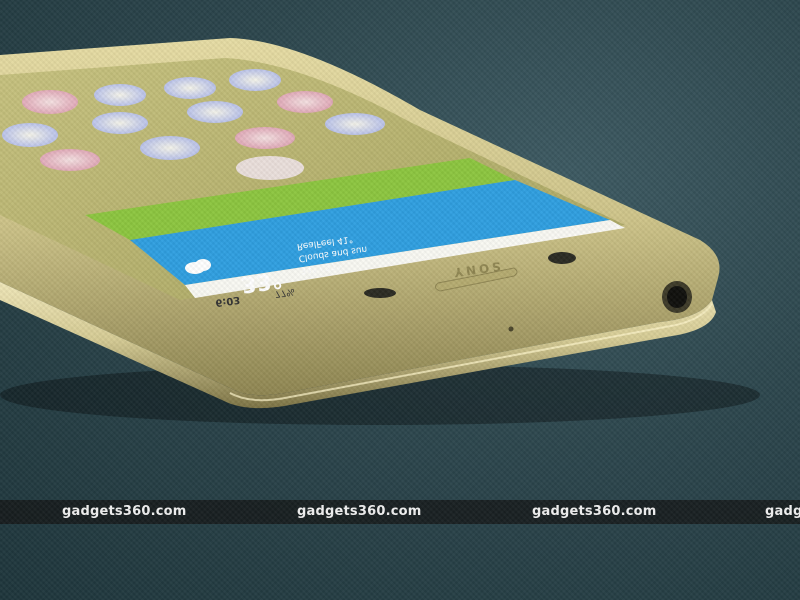 The height and width of the screenshot is (600, 800). What do you see at coordinates (511, 329) in the screenshot?
I see `microphone-hole` at bounding box center [511, 329].